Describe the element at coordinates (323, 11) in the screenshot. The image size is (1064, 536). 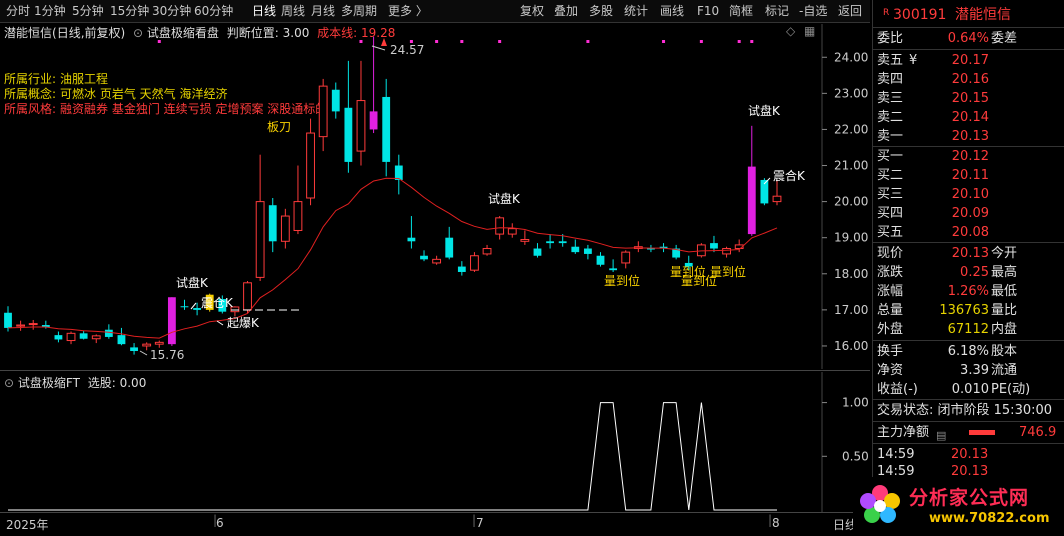
I see `tab-monthly: 月线` at that location.